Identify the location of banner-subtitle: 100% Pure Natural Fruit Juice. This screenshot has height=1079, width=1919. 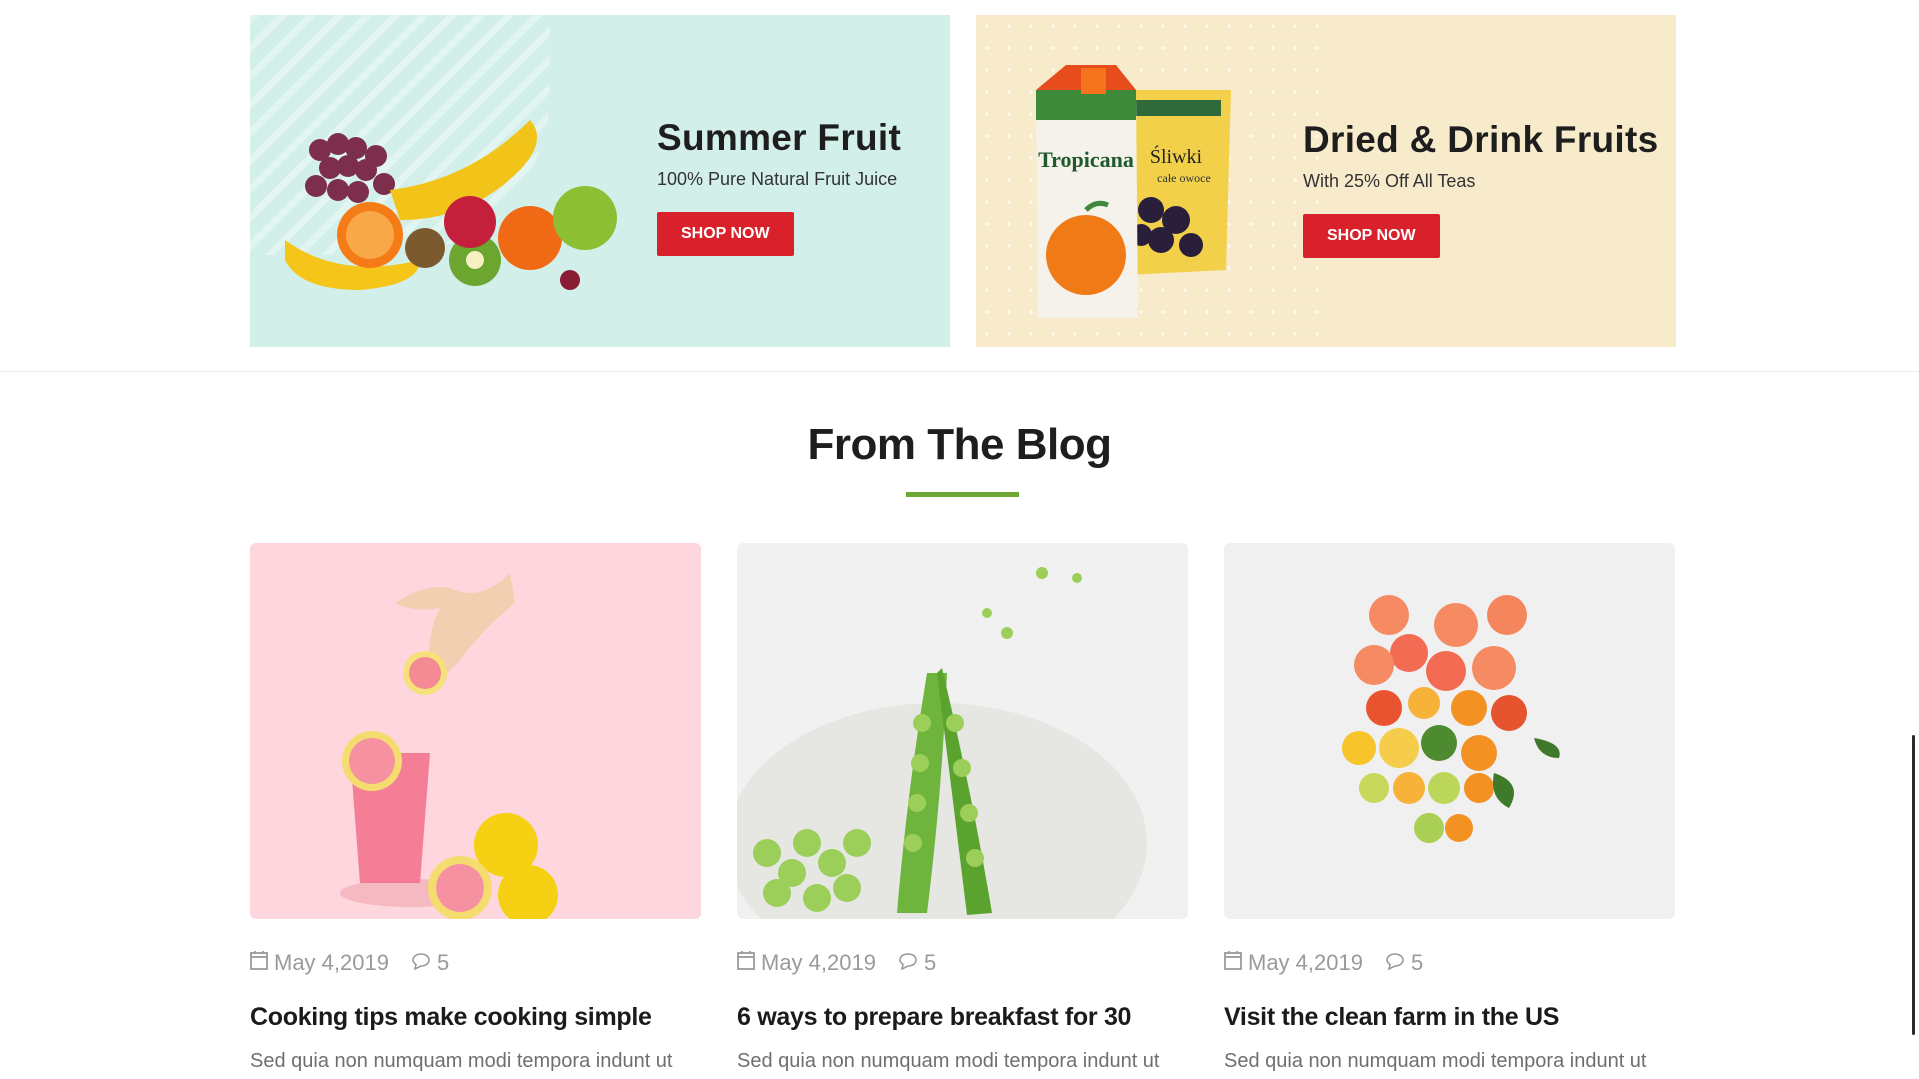
(777, 179).